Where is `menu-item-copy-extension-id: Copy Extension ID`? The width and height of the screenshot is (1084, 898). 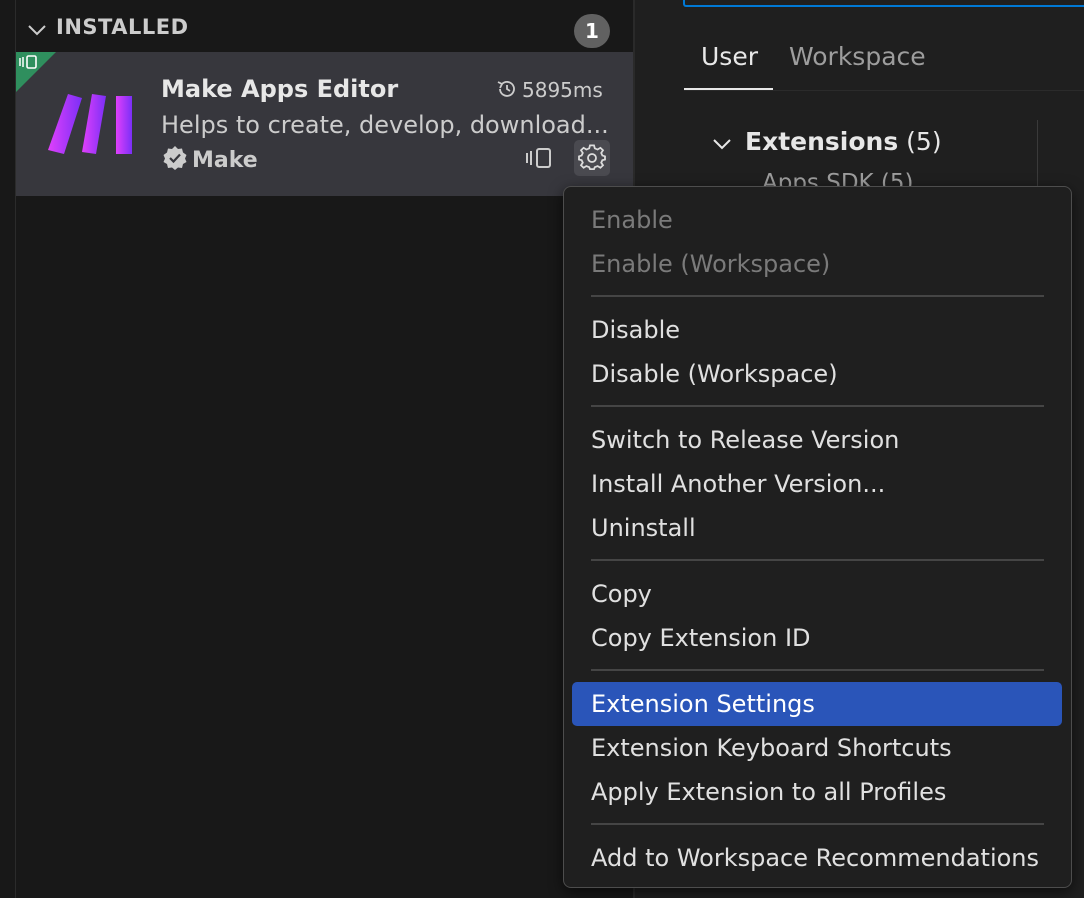 menu-item-copy-extension-id: Copy Extension ID is located at coordinates (817, 638).